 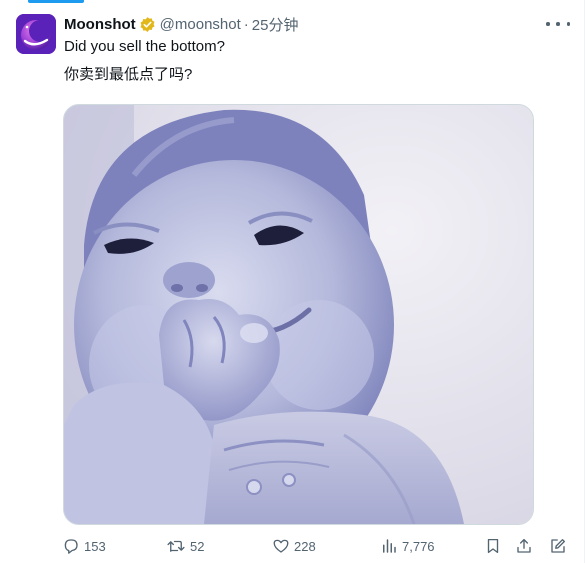 I want to click on like-button: 228, so click(x=294, y=546).